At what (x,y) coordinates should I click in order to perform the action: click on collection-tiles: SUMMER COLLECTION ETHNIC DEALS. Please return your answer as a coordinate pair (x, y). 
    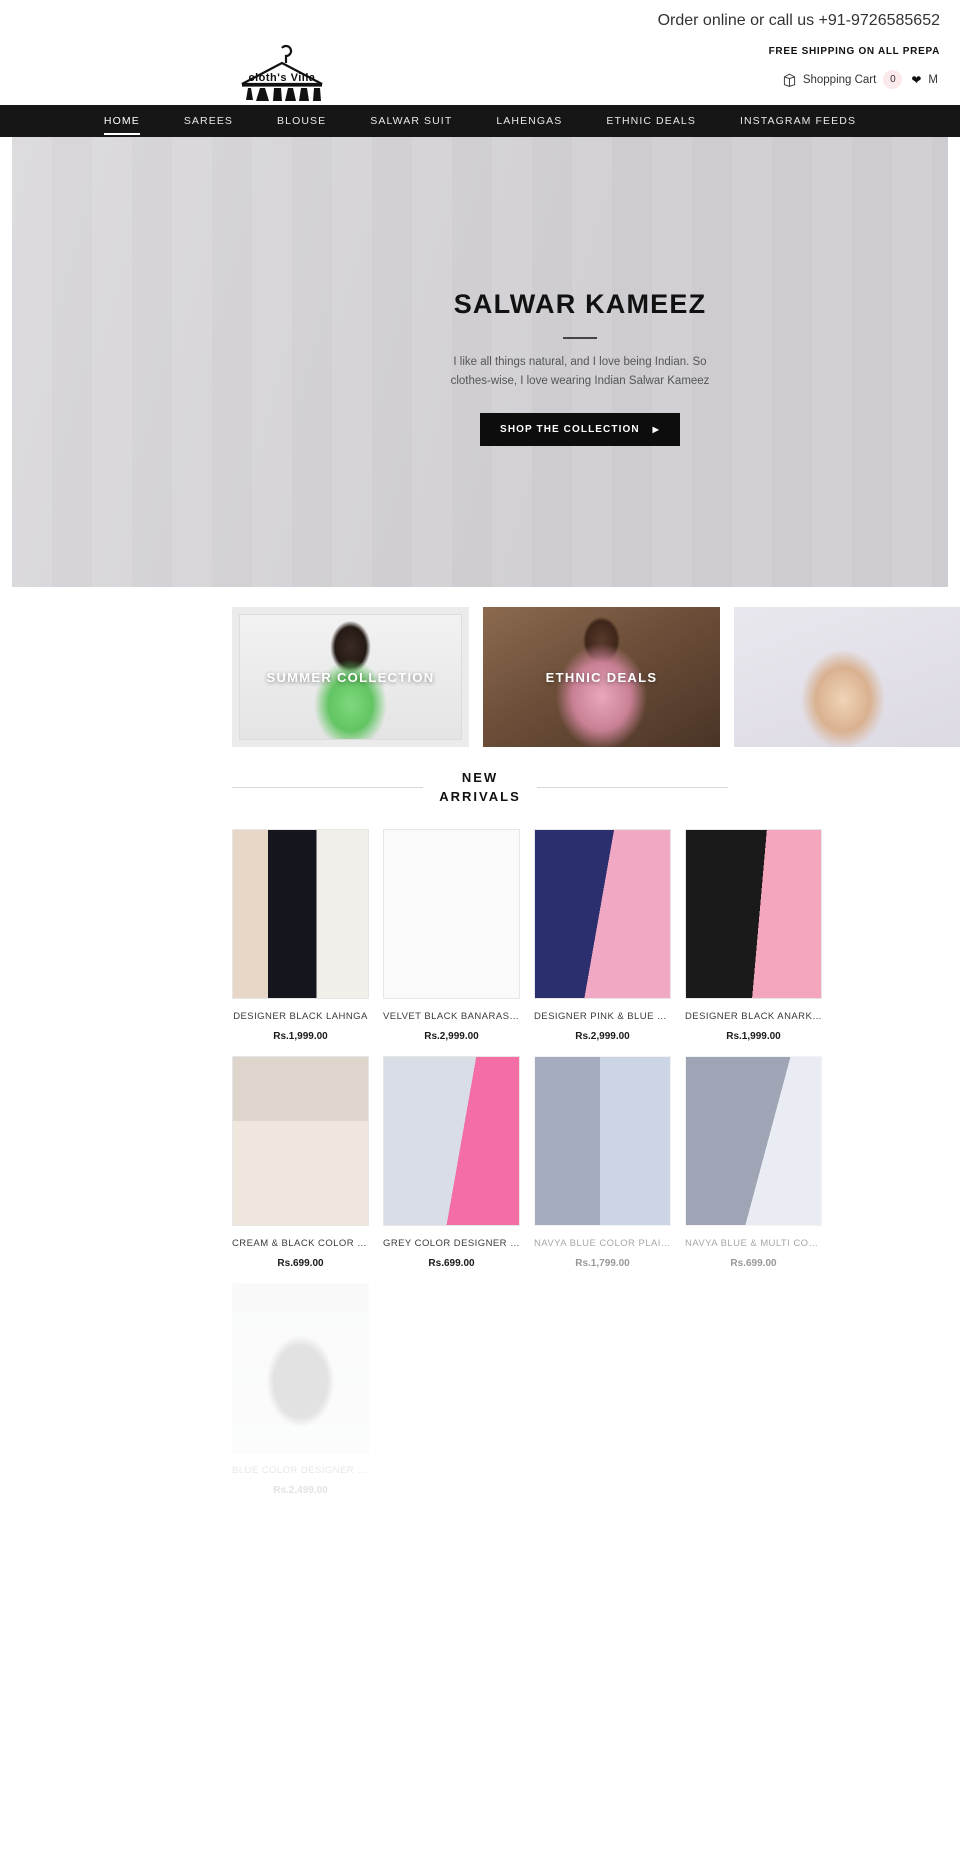
    Looking at the image, I should click on (480, 677).